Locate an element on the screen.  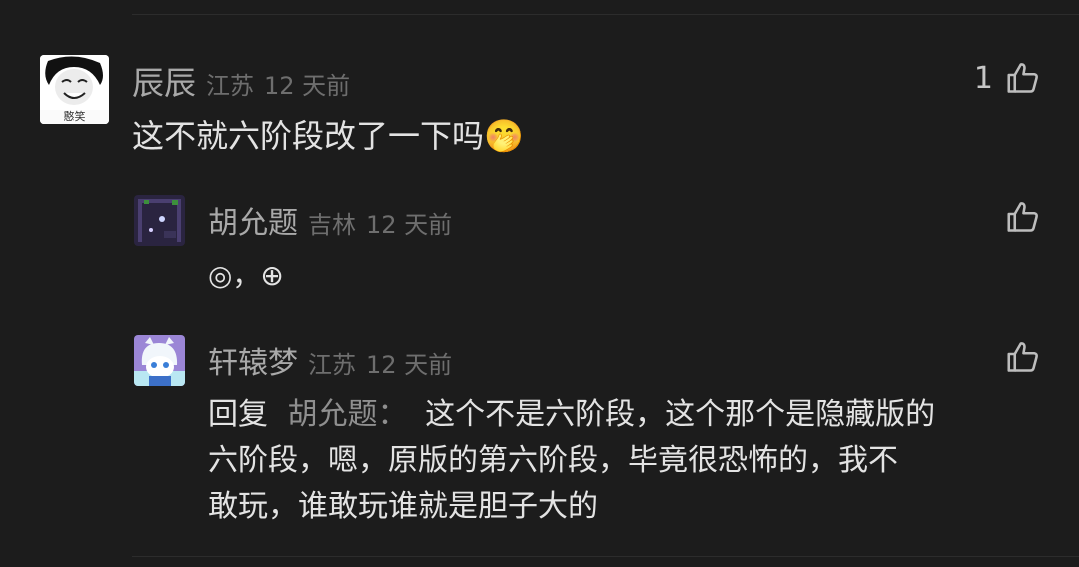
bottom-divider is located at coordinates (605, 556).